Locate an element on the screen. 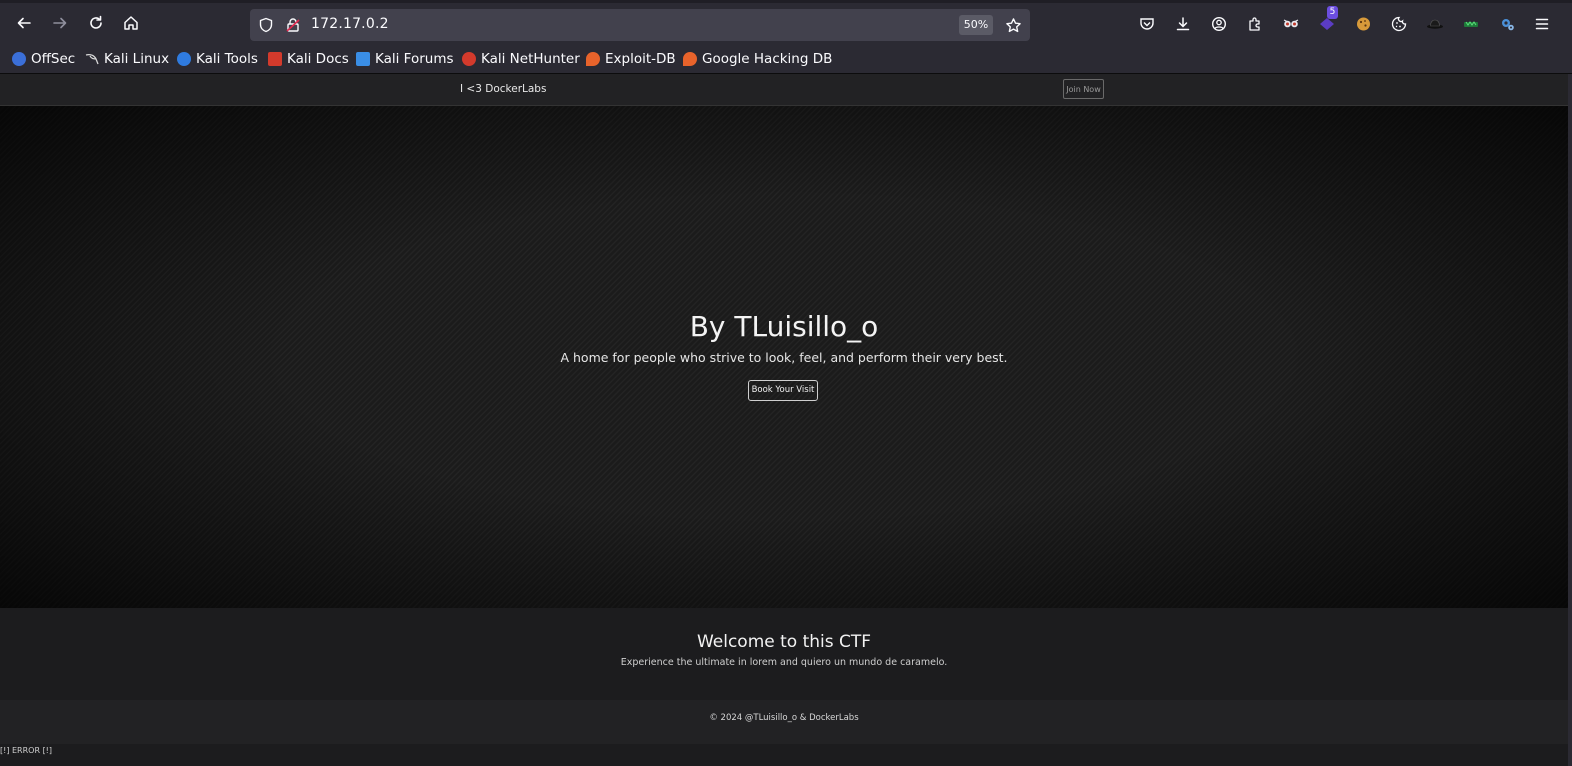  kali-dragon-icon is located at coordinates (92, 59).